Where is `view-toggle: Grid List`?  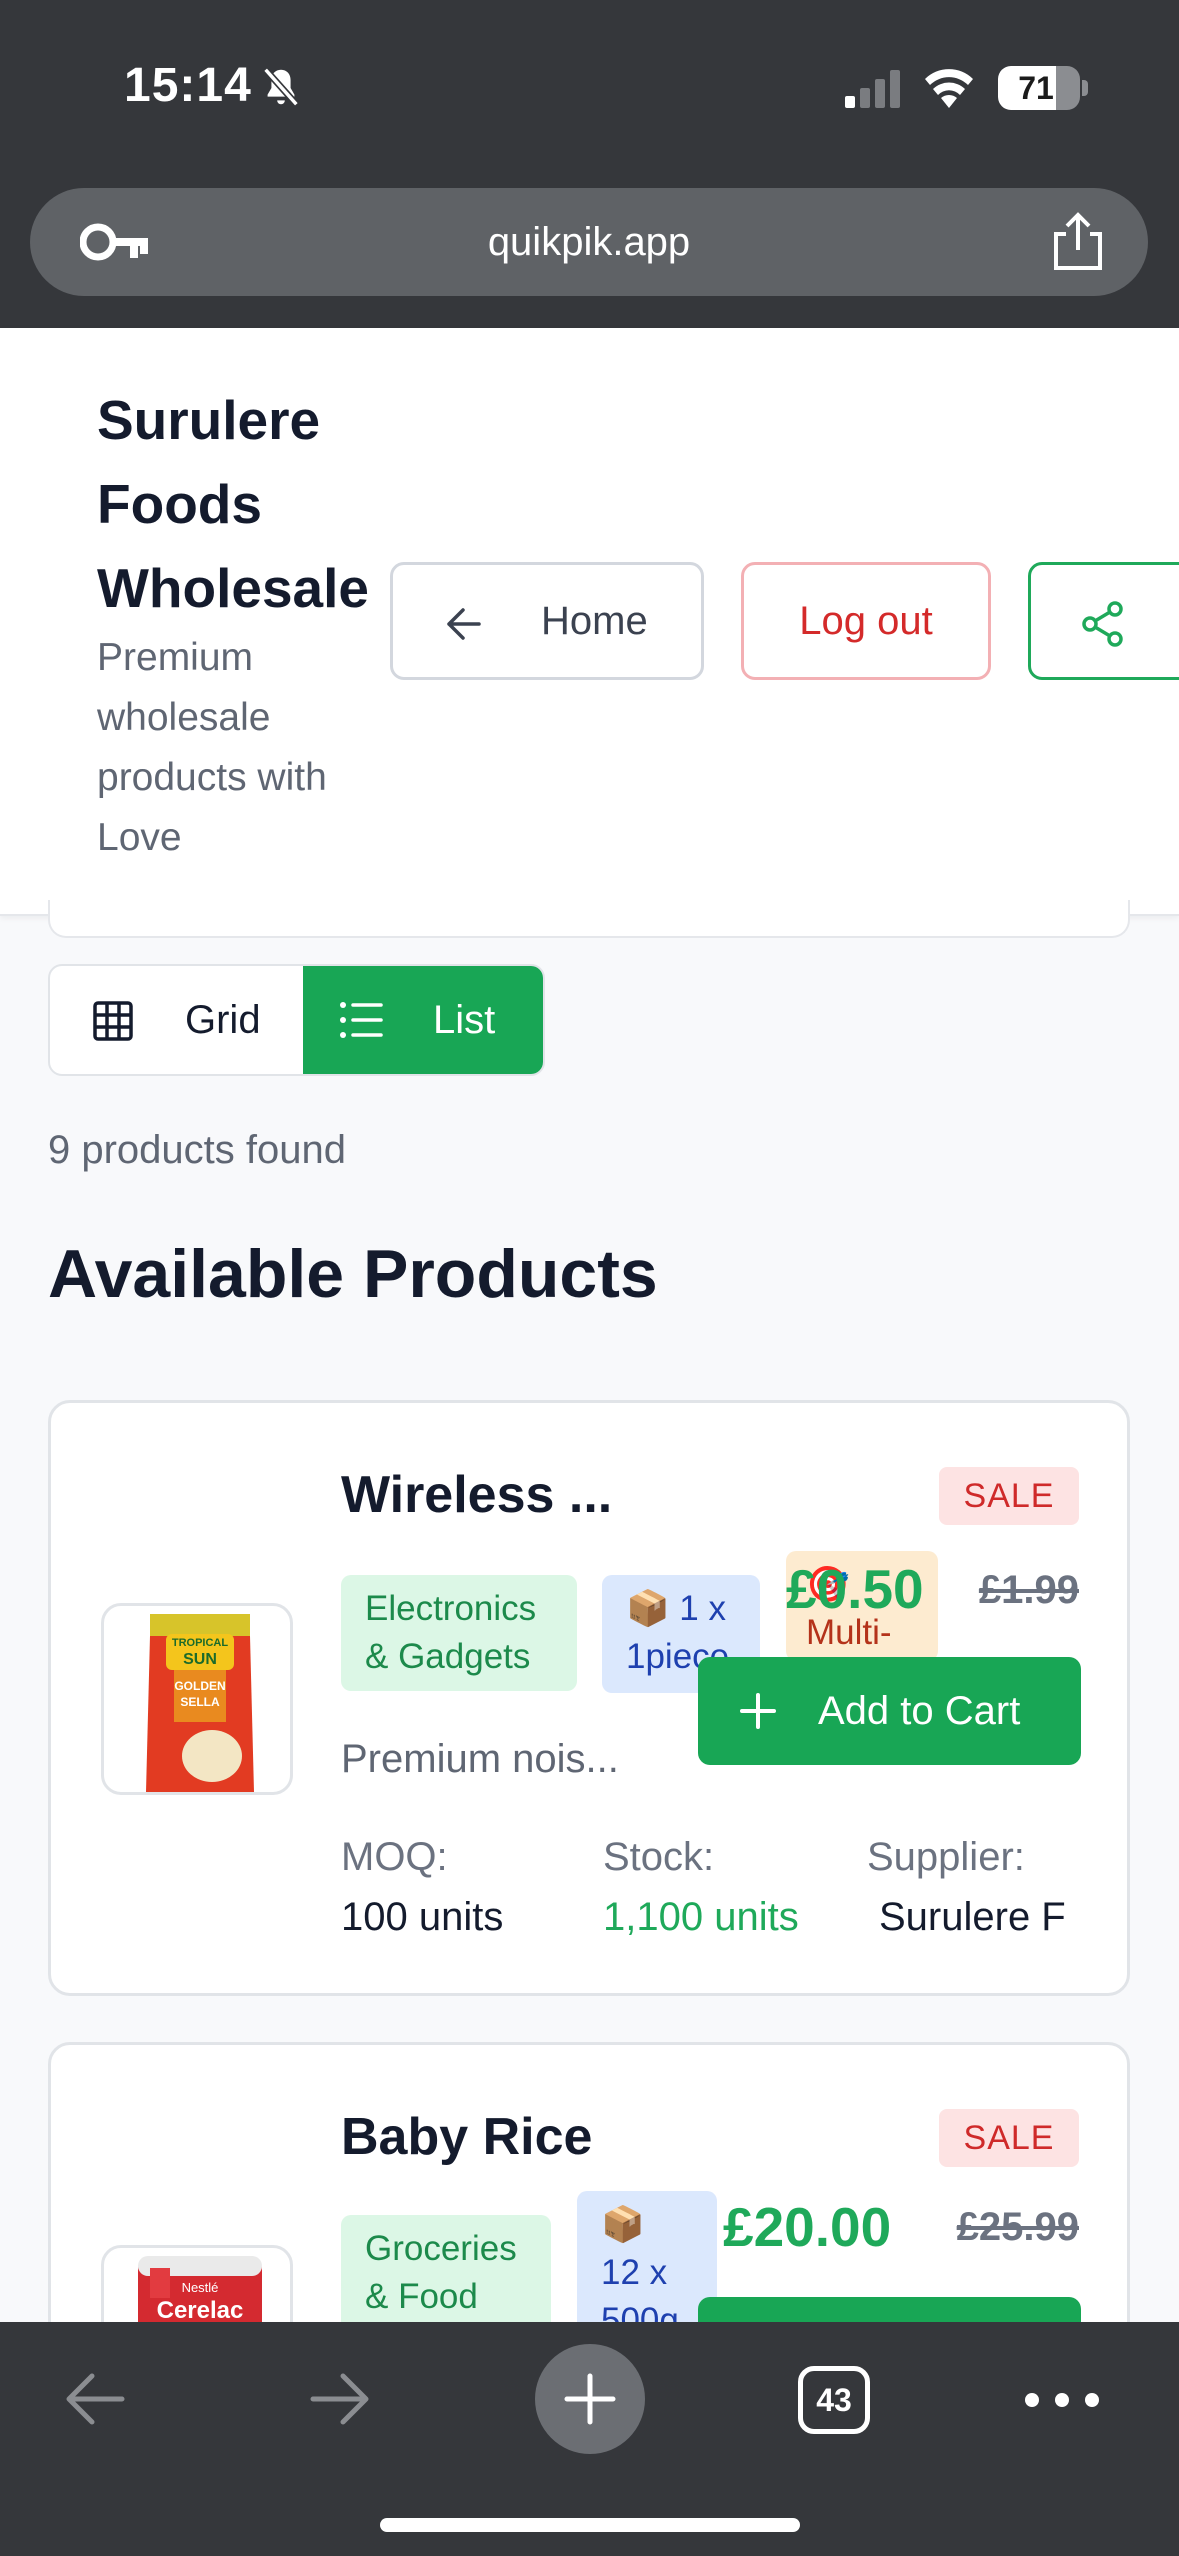 view-toggle: Grid List is located at coordinates (296, 1020).